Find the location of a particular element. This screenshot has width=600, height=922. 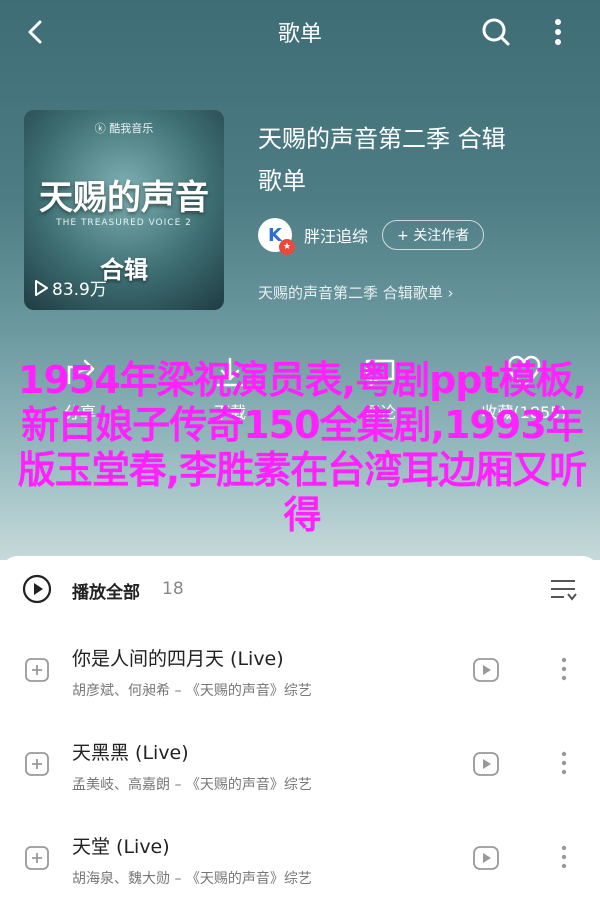

play-triangle-icon is located at coordinates (41, 287).